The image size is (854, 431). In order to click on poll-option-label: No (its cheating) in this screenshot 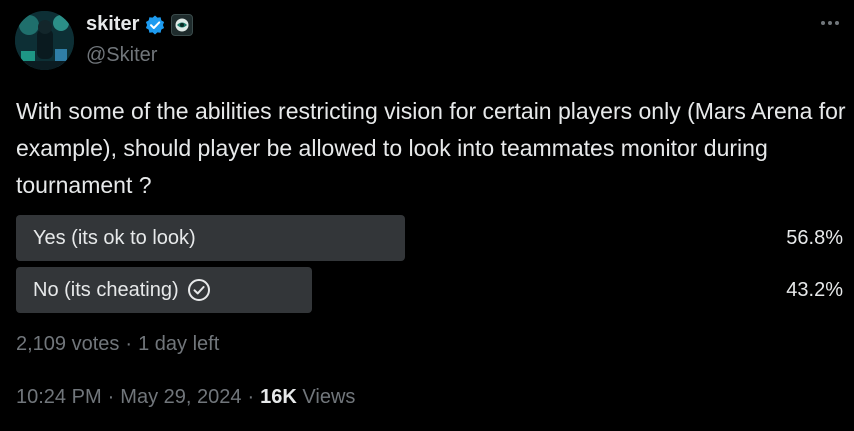, I will do `click(106, 290)`.